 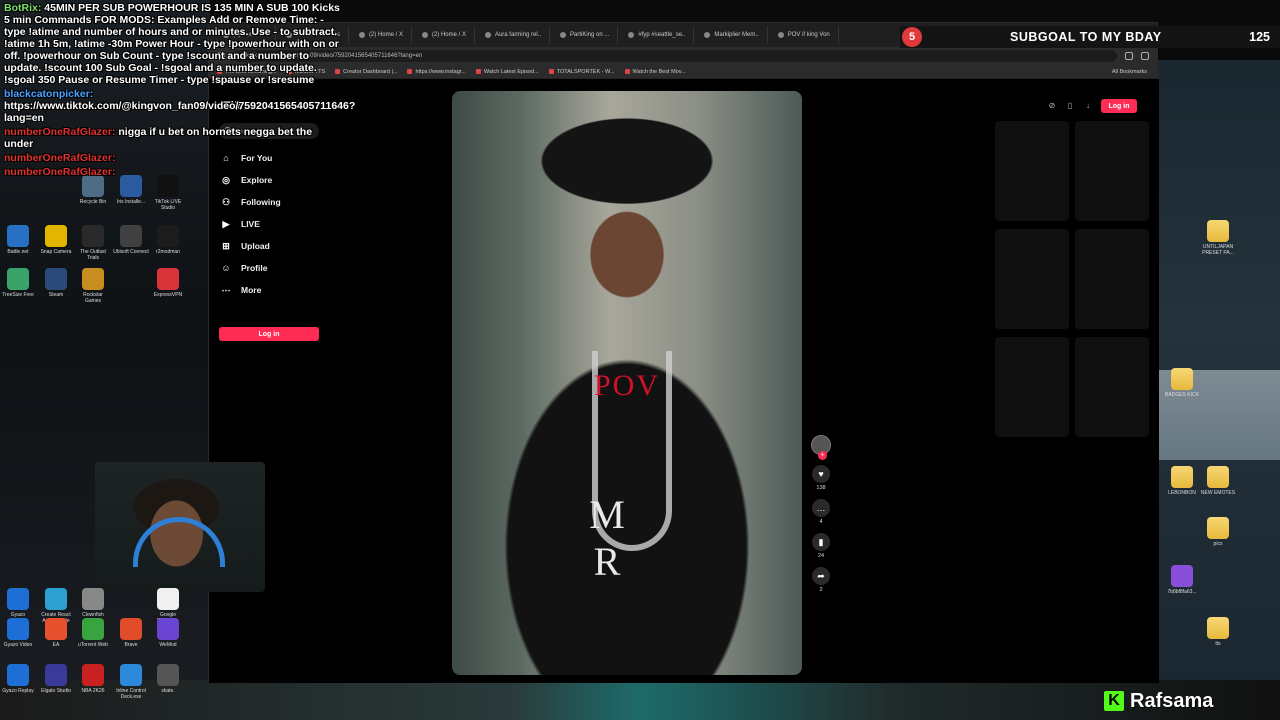 I want to click on tab-label: #fyp #seattle_se.., so click(x=662, y=35).